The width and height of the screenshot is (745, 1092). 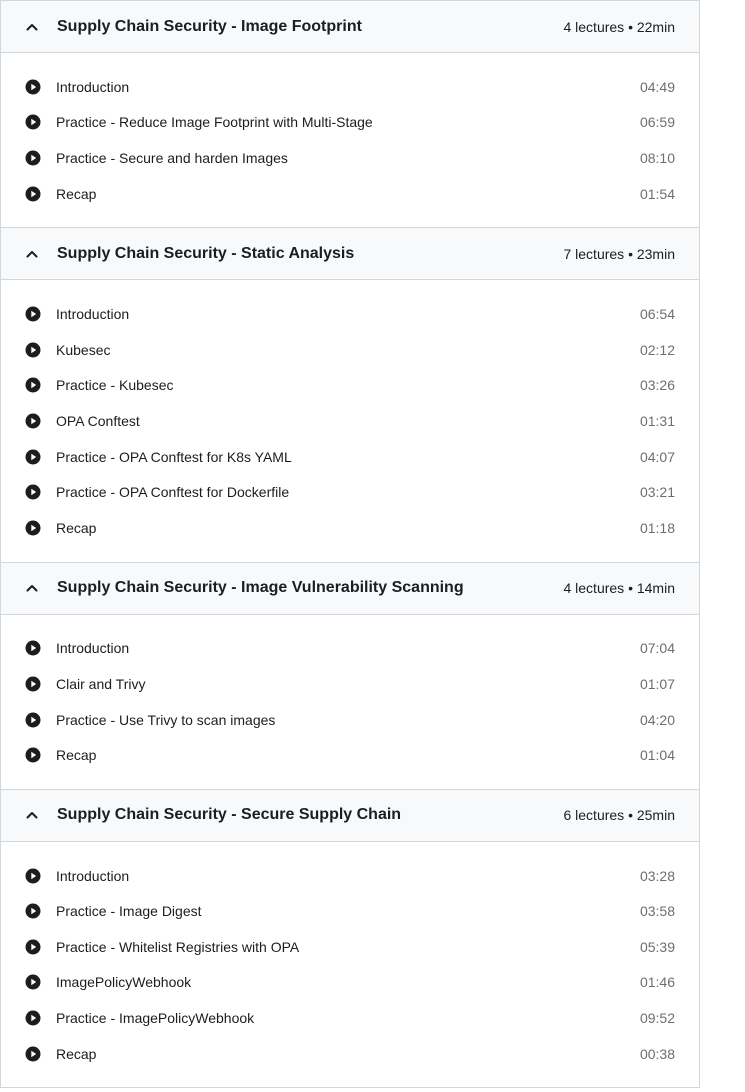 What do you see at coordinates (657, 122) in the screenshot?
I see `lecture-duration: 06:59` at bounding box center [657, 122].